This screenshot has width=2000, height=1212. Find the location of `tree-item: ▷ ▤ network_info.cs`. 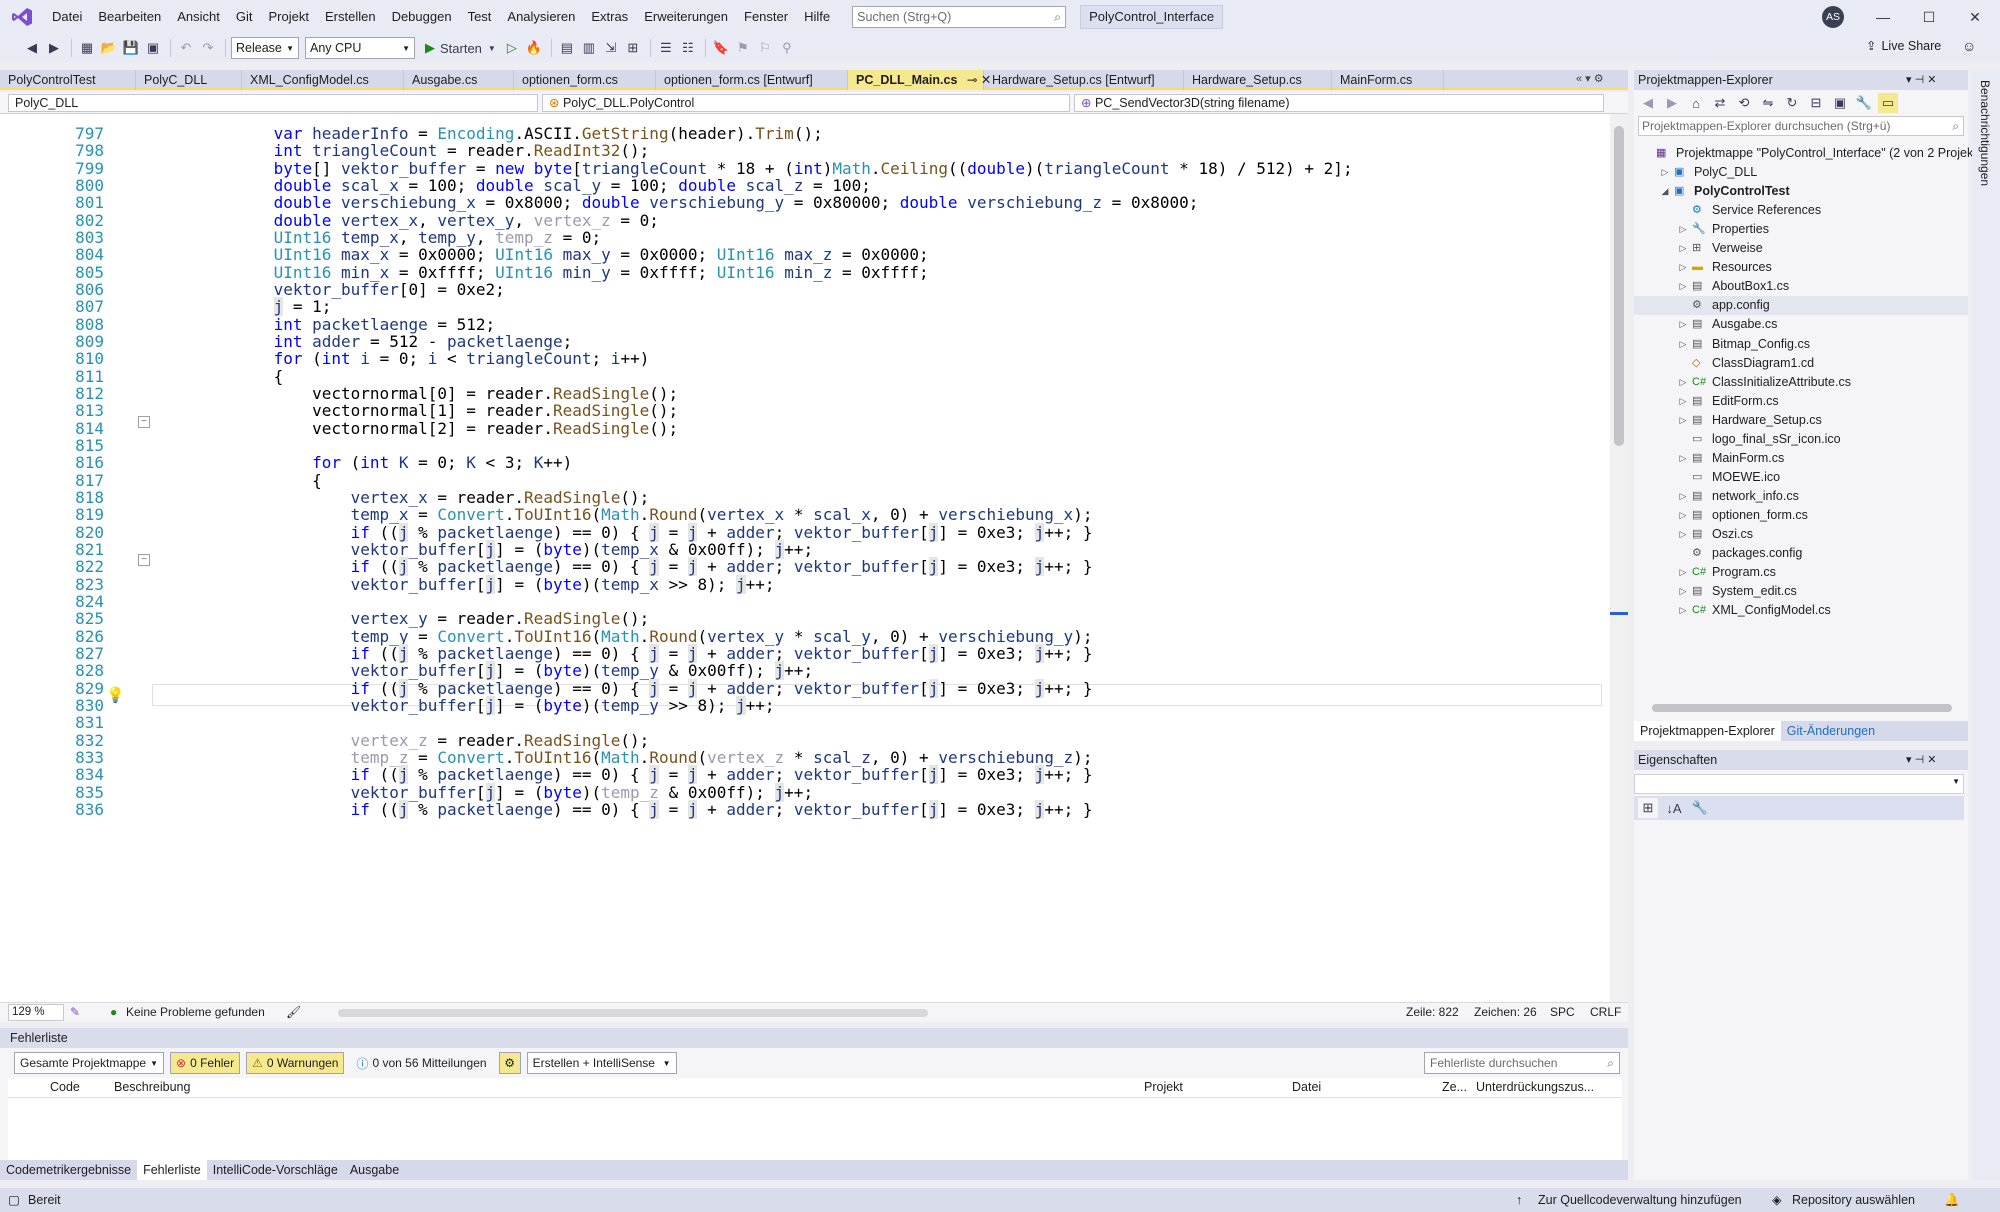

tree-item: ▷ ▤ network_info.cs is located at coordinates (1801, 496).